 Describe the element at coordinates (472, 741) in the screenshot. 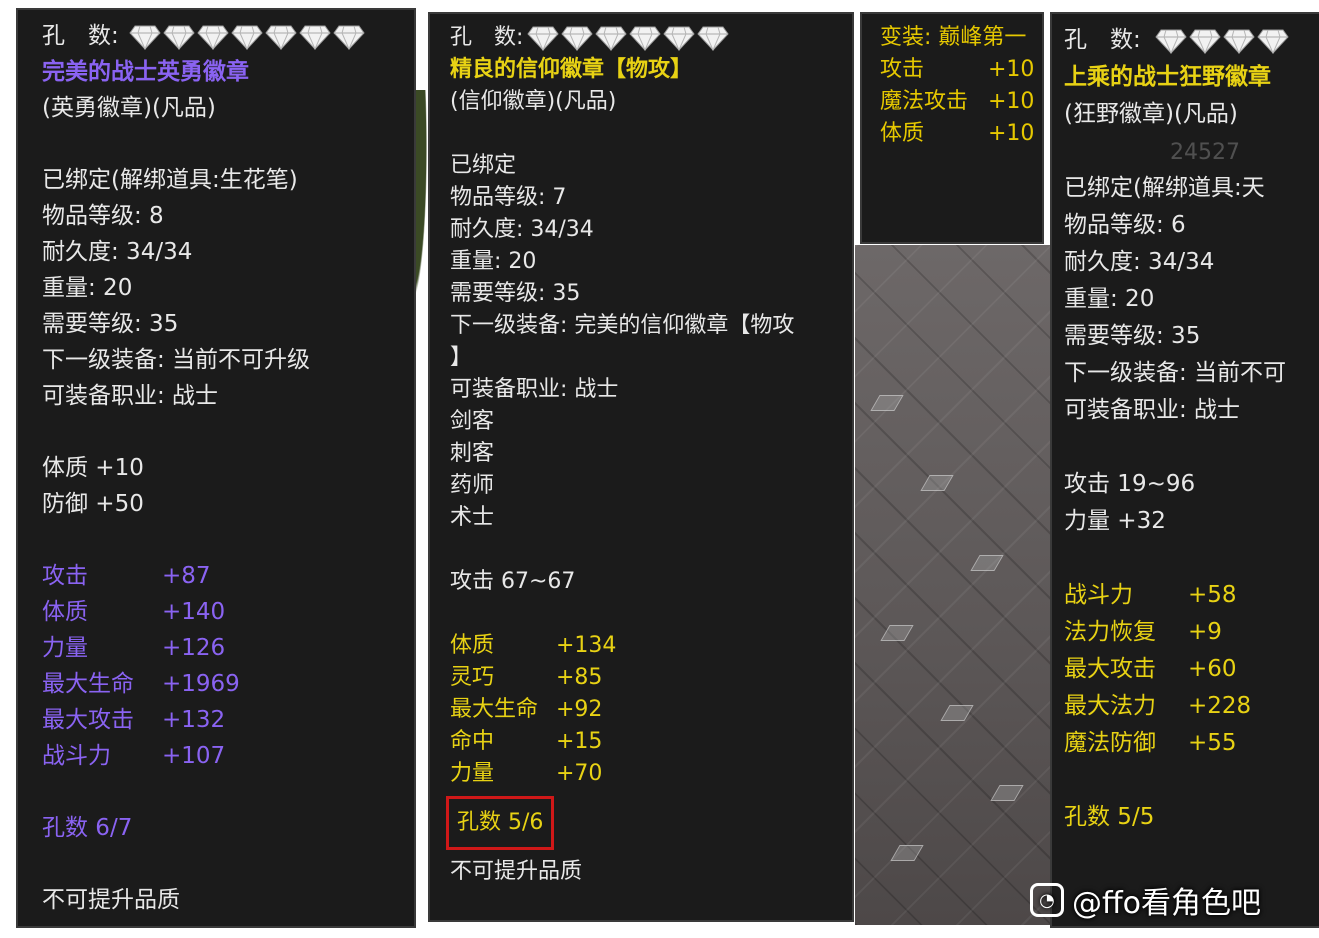

I see `stat-name: 命中` at that location.